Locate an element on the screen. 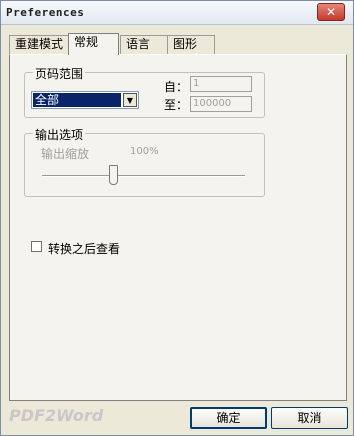 Image resolution: width=354 pixels, height=436 pixels. tab-general: 常规 is located at coordinates (93, 44).